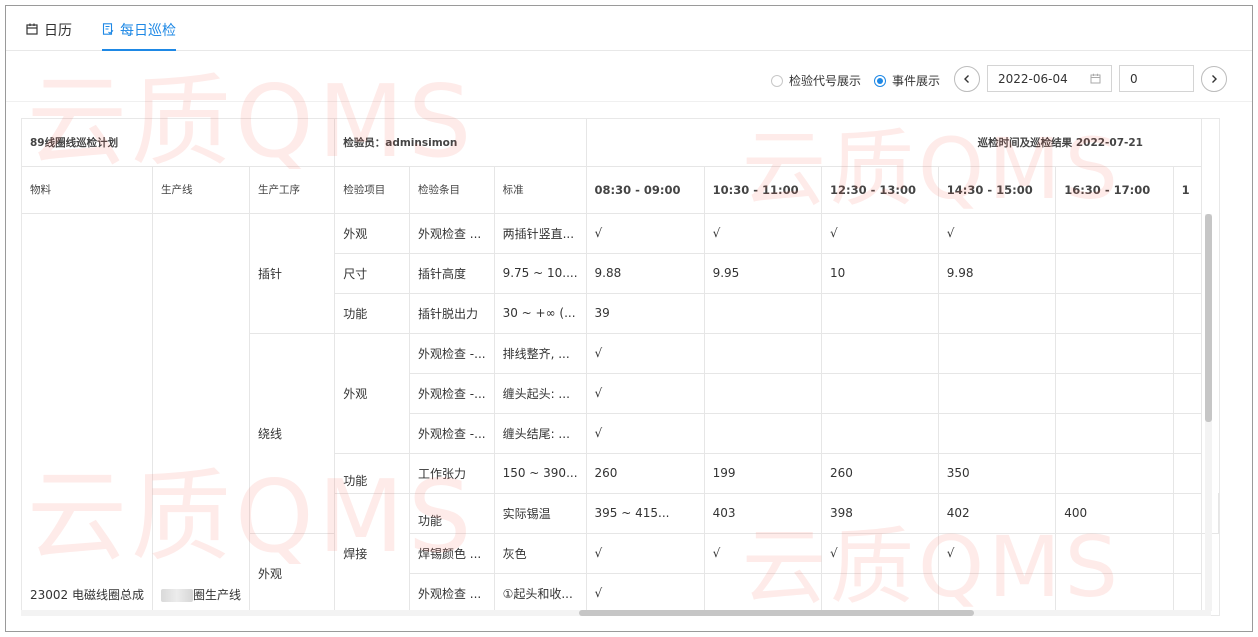 The image size is (1258, 637). What do you see at coordinates (179, 143) in the screenshot?
I see `plan-title: 89线圈线巡检计划` at bounding box center [179, 143].